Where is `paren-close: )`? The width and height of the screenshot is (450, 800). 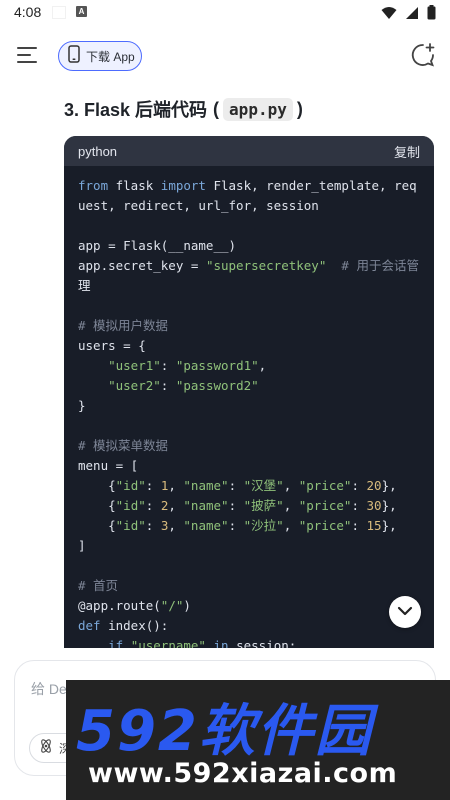 paren-close: ) is located at coordinates (299, 108).